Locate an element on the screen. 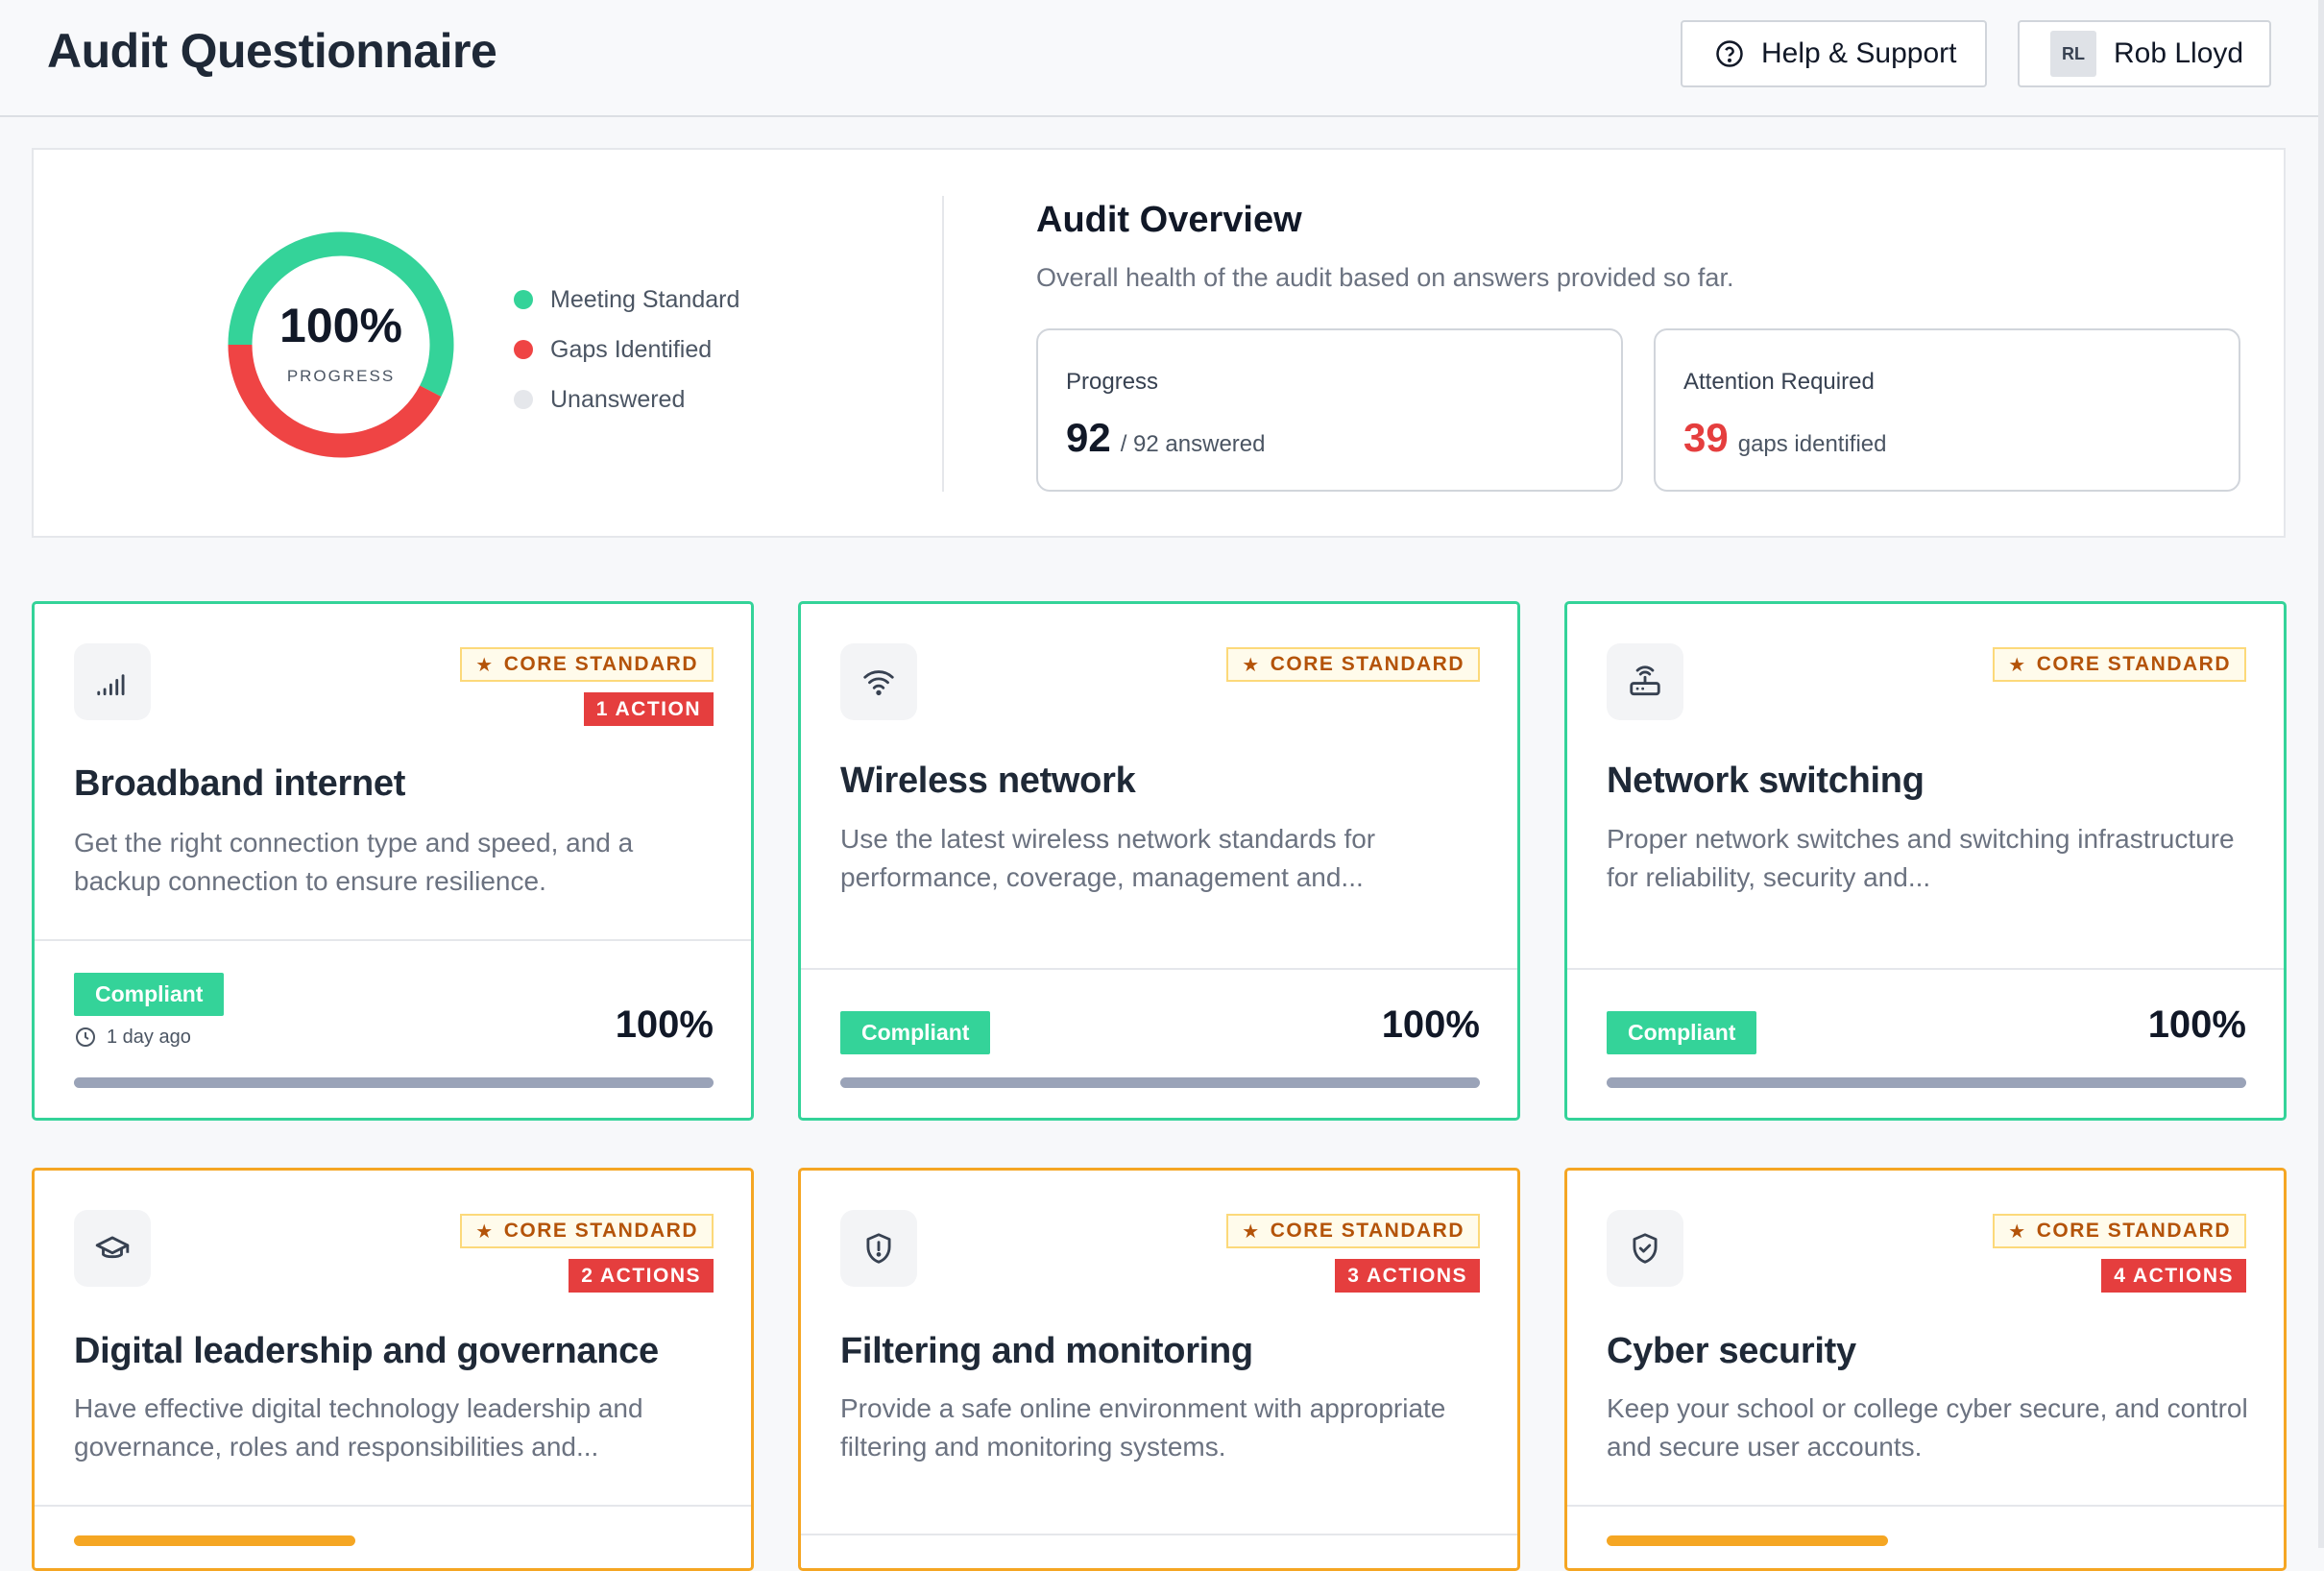 This screenshot has width=2324, height=1571. stat-value: 39 is located at coordinates (1706, 437).